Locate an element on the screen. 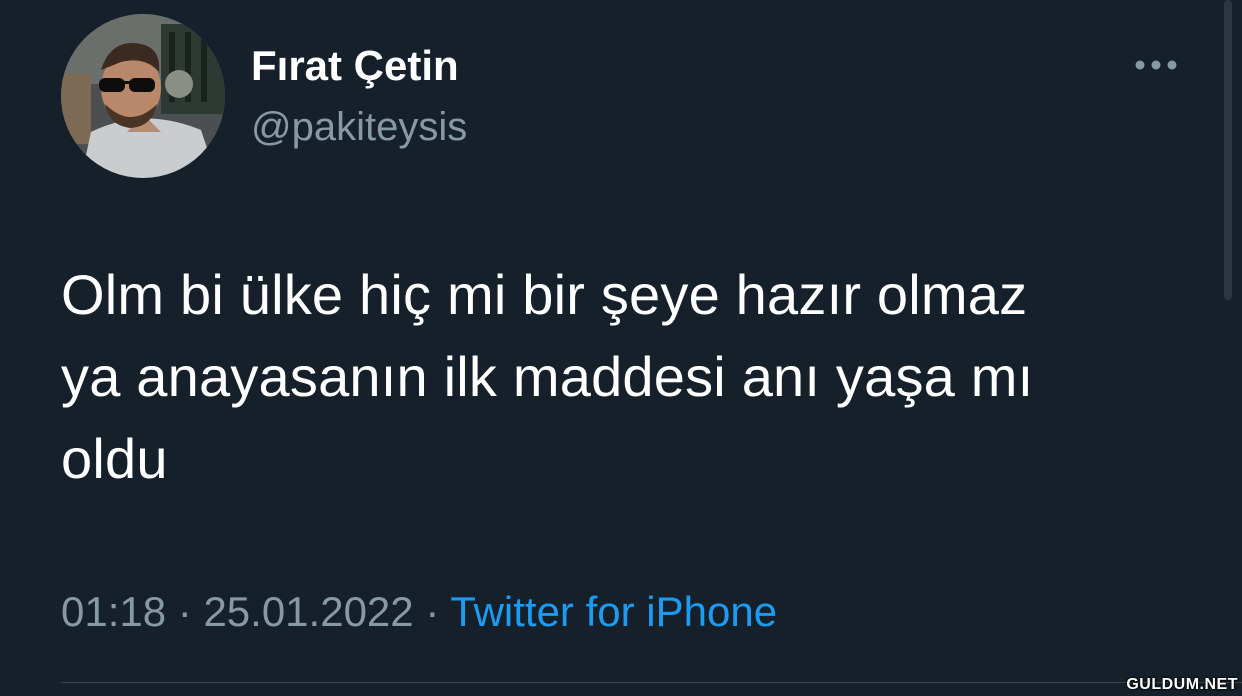 This screenshot has width=1242, height=696. more-horizontal-icon is located at coordinates (1156, 65).